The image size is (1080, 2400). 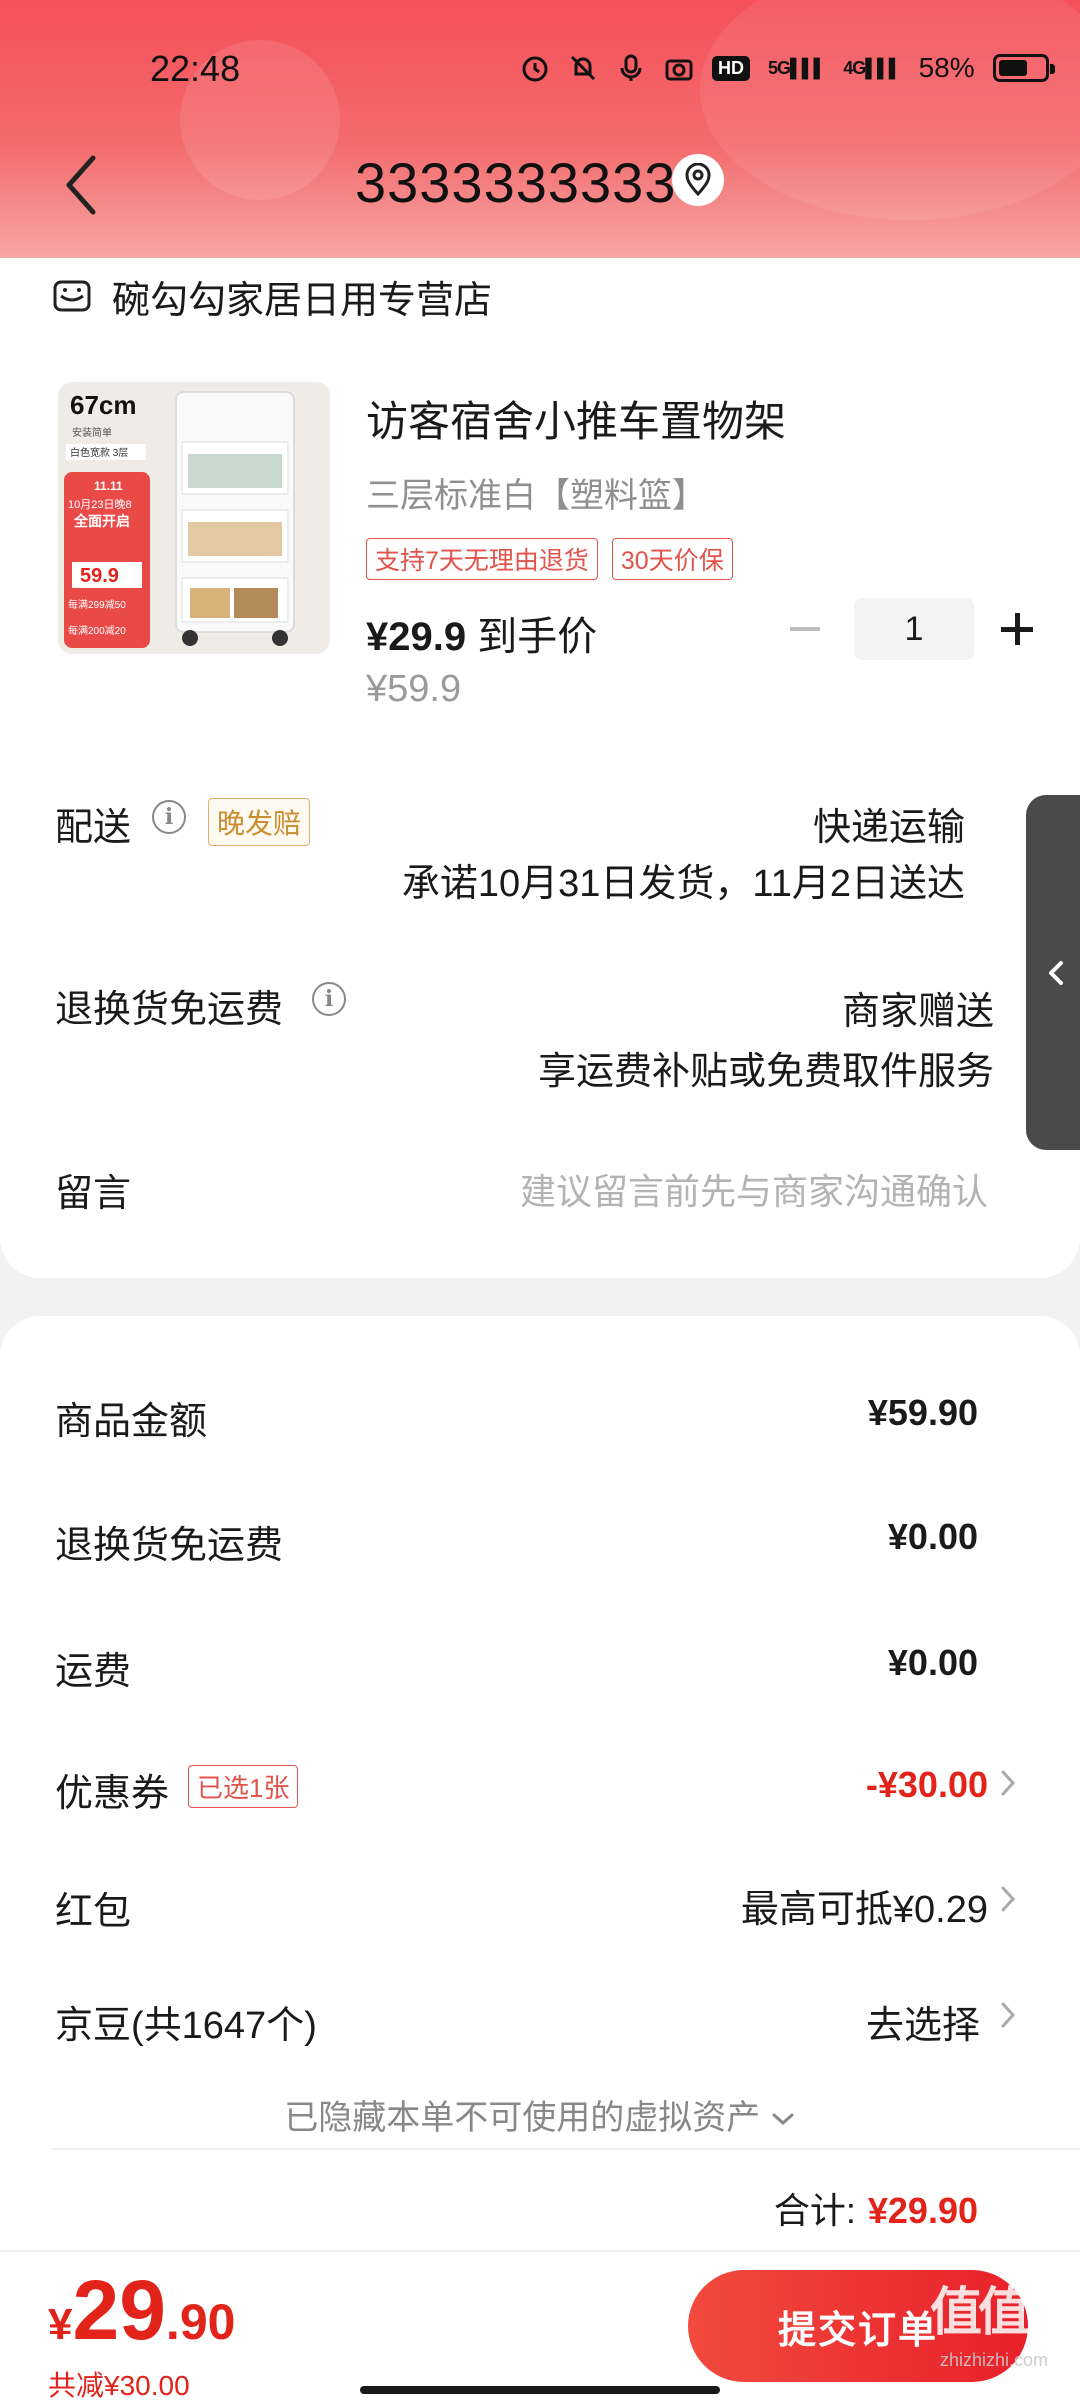 What do you see at coordinates (914, 629) in the screenshot?
I see `quantity-input: 1` at bounding box center [914, 629].